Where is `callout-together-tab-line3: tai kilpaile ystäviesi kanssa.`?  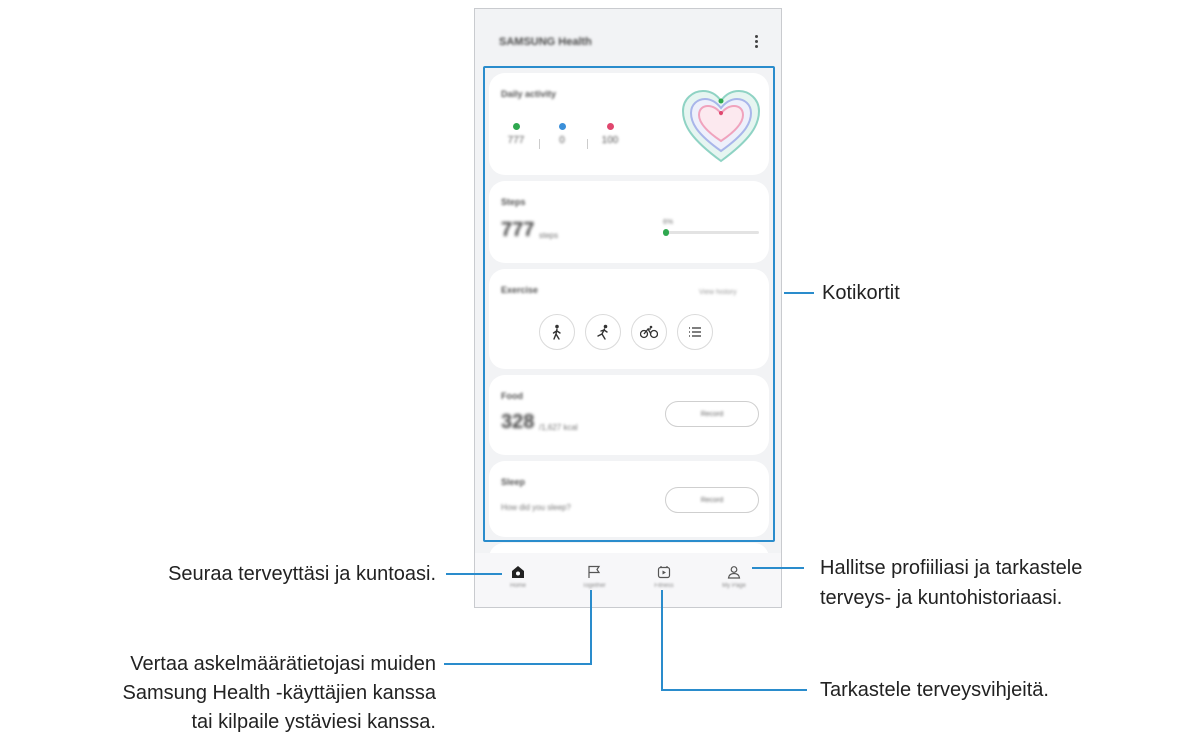
callout-together-tab-line3: tai kilpaile ystäviesi kanssa. is located at coordinates (313, 722).